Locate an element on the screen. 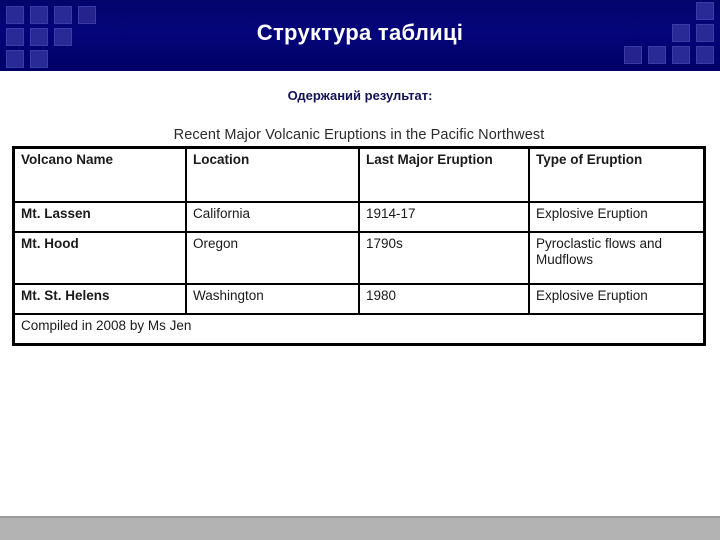 This screenshot has width=720, height=540. slide-footer-bar is located at coordinates (360, 528).